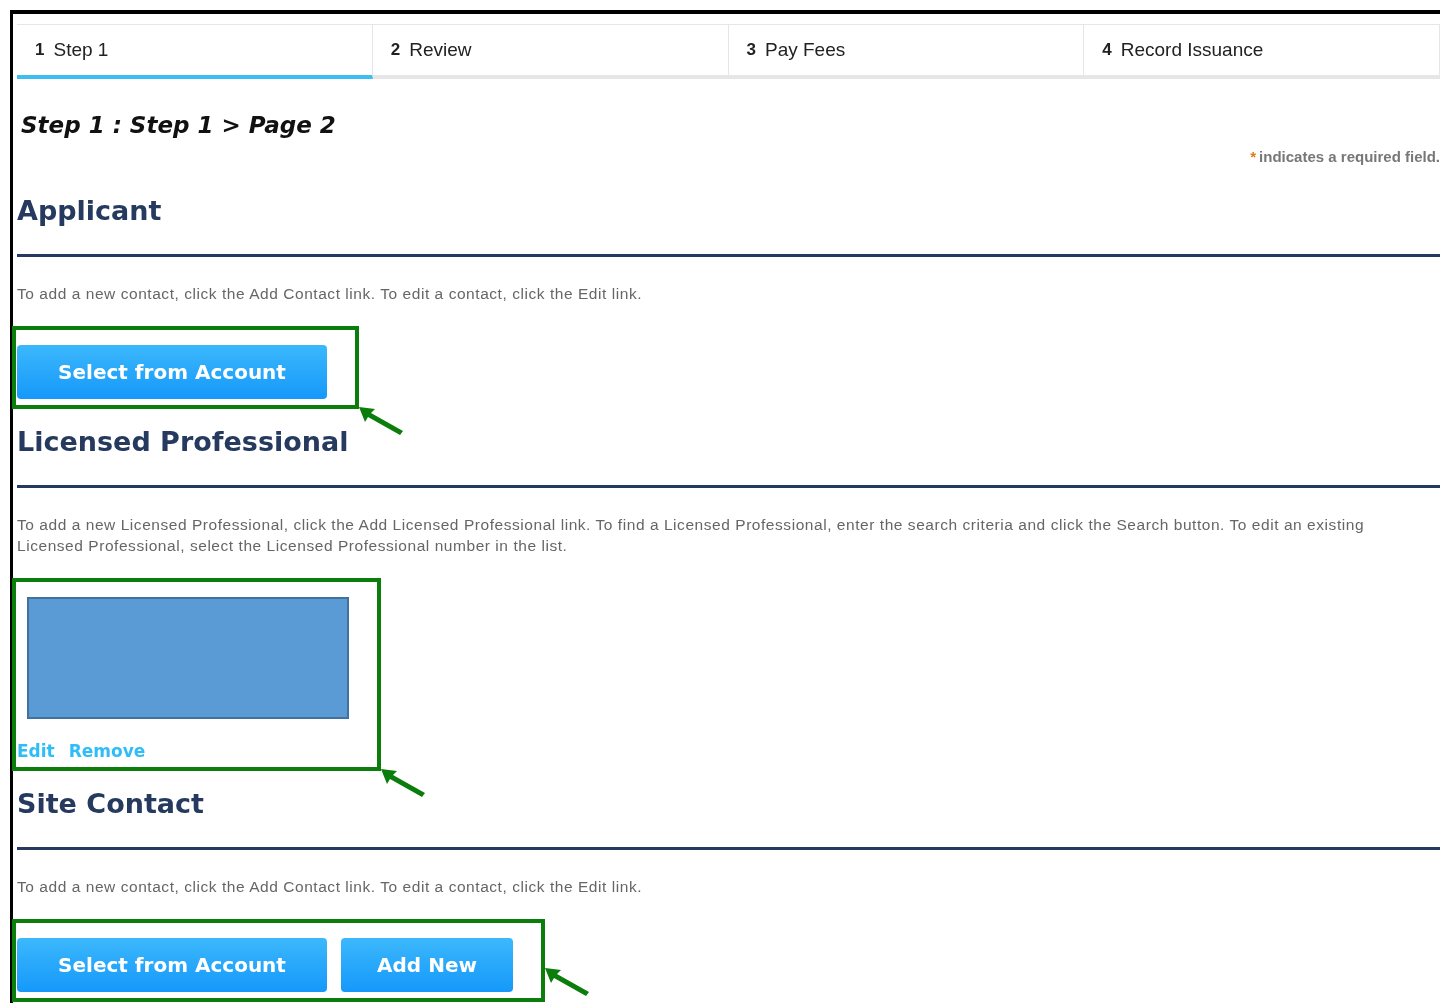  I want to click on section-heading: Licensed Professional, so click(728, 457).